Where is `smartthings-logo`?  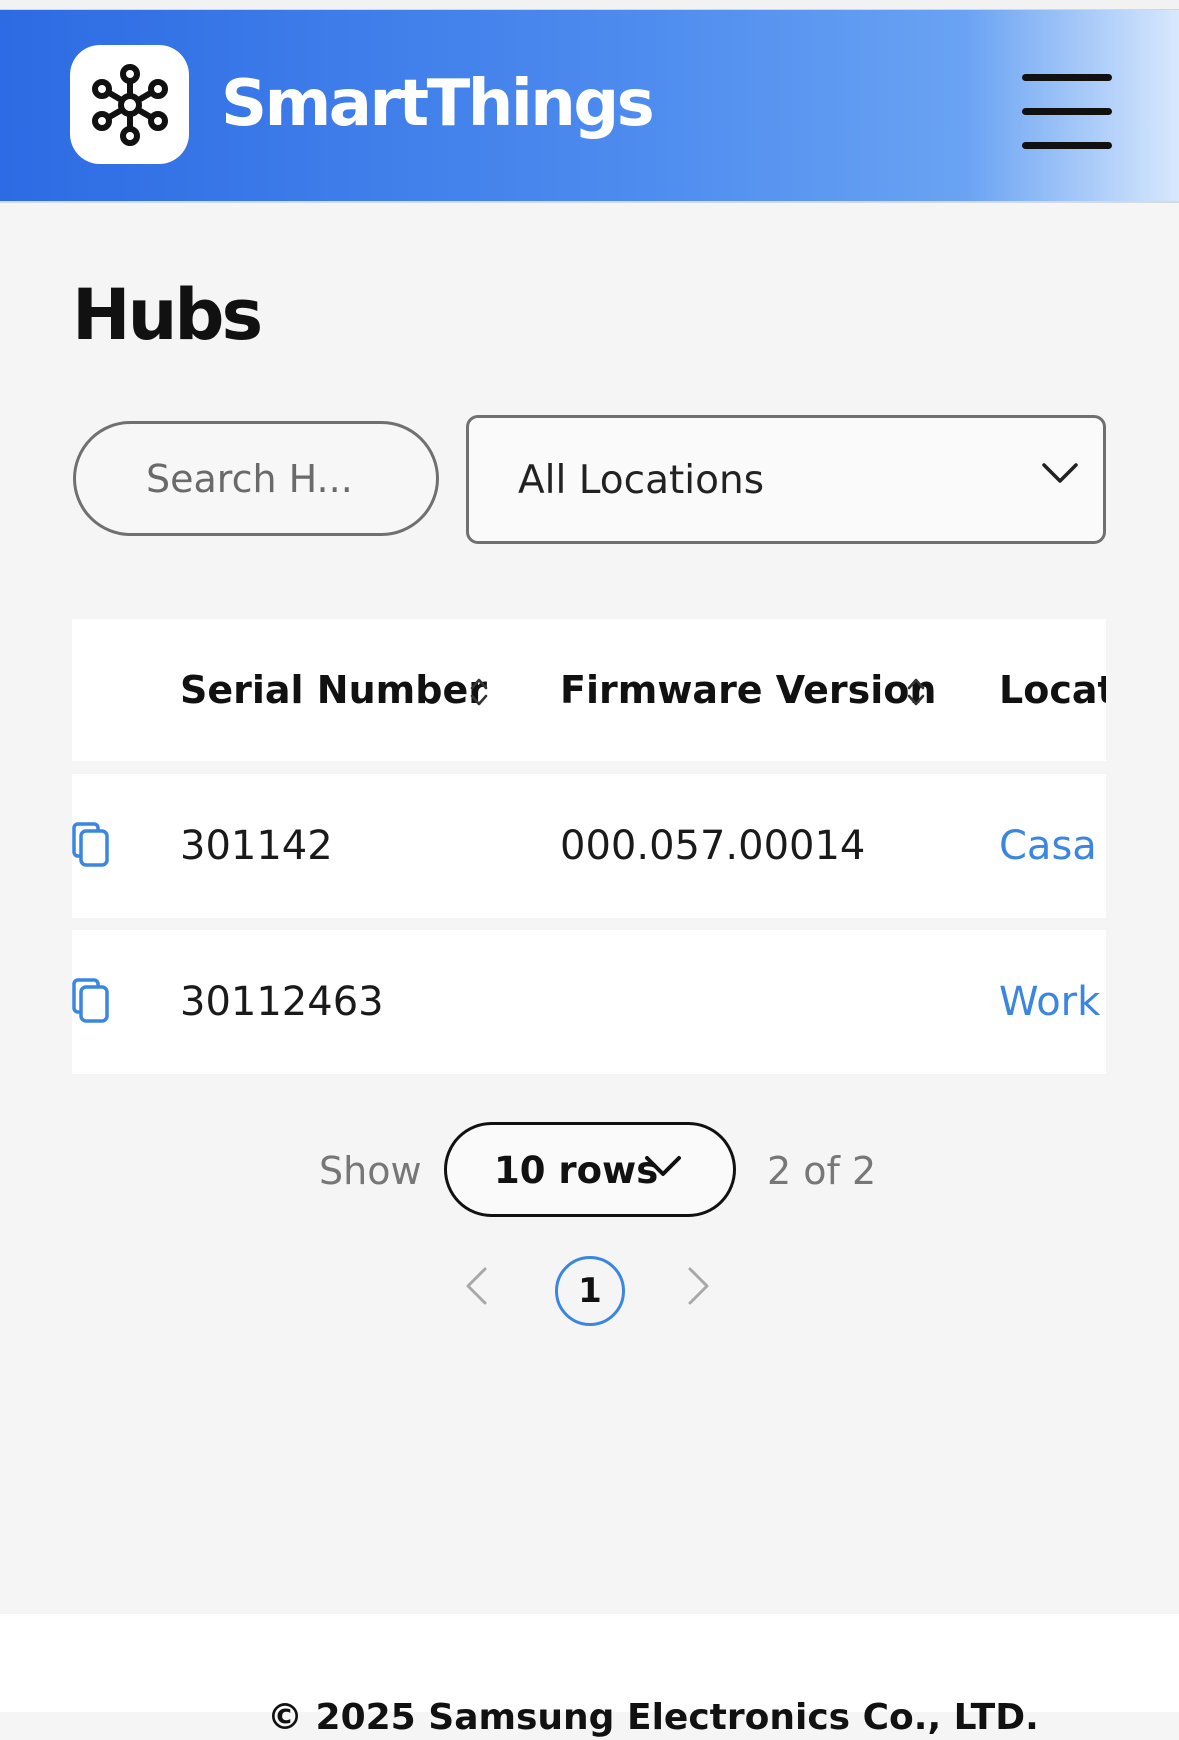 smartthings-logo is located at coordinates (129, 104).